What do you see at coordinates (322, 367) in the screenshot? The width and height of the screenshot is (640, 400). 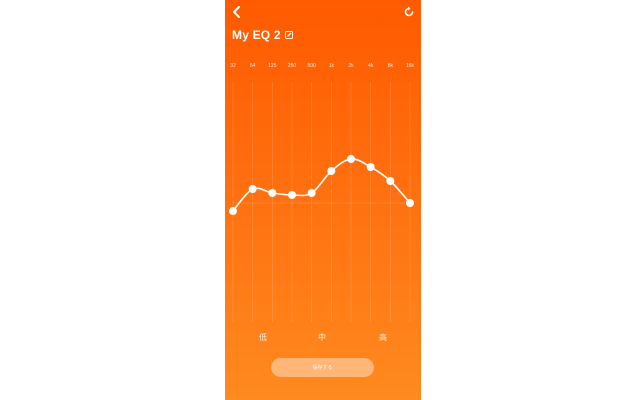 I see `save-button: 保存する` at bounding box center [322, 367].